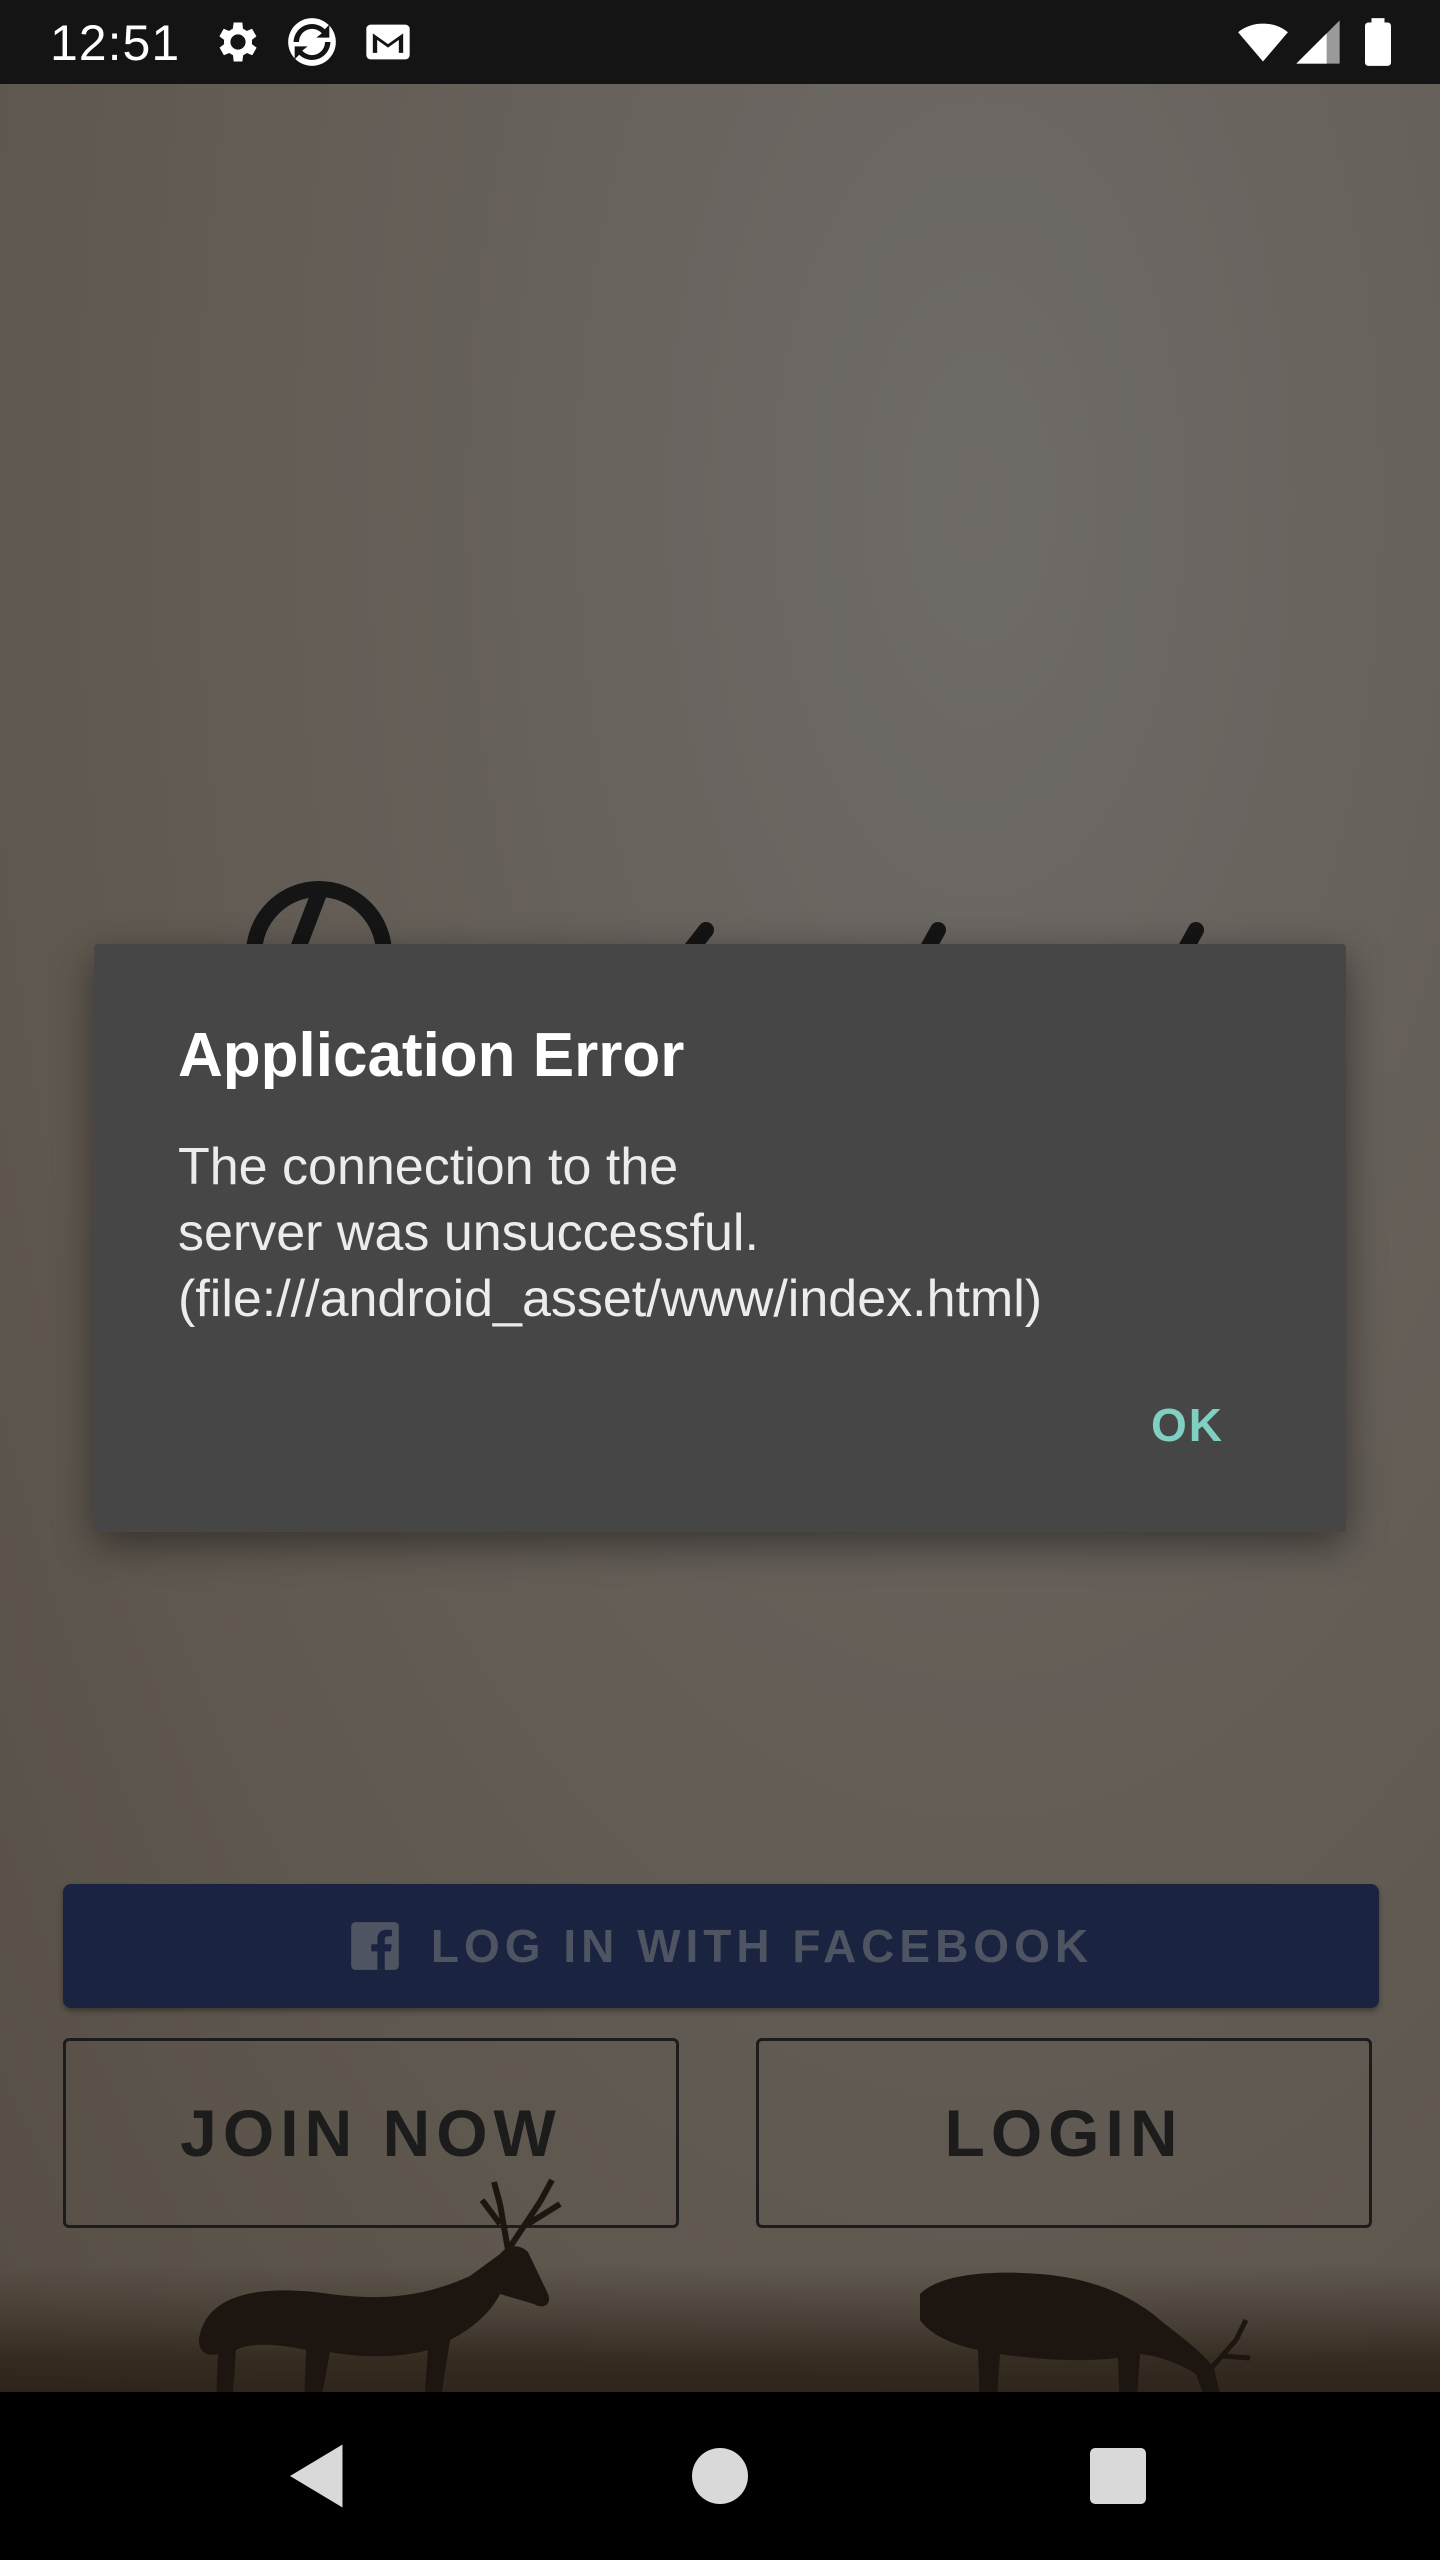 Image resolution: width=1440 pixels, height=2560 pixels. I want to click on dialog-title: Application Error, so click(431, 1055).